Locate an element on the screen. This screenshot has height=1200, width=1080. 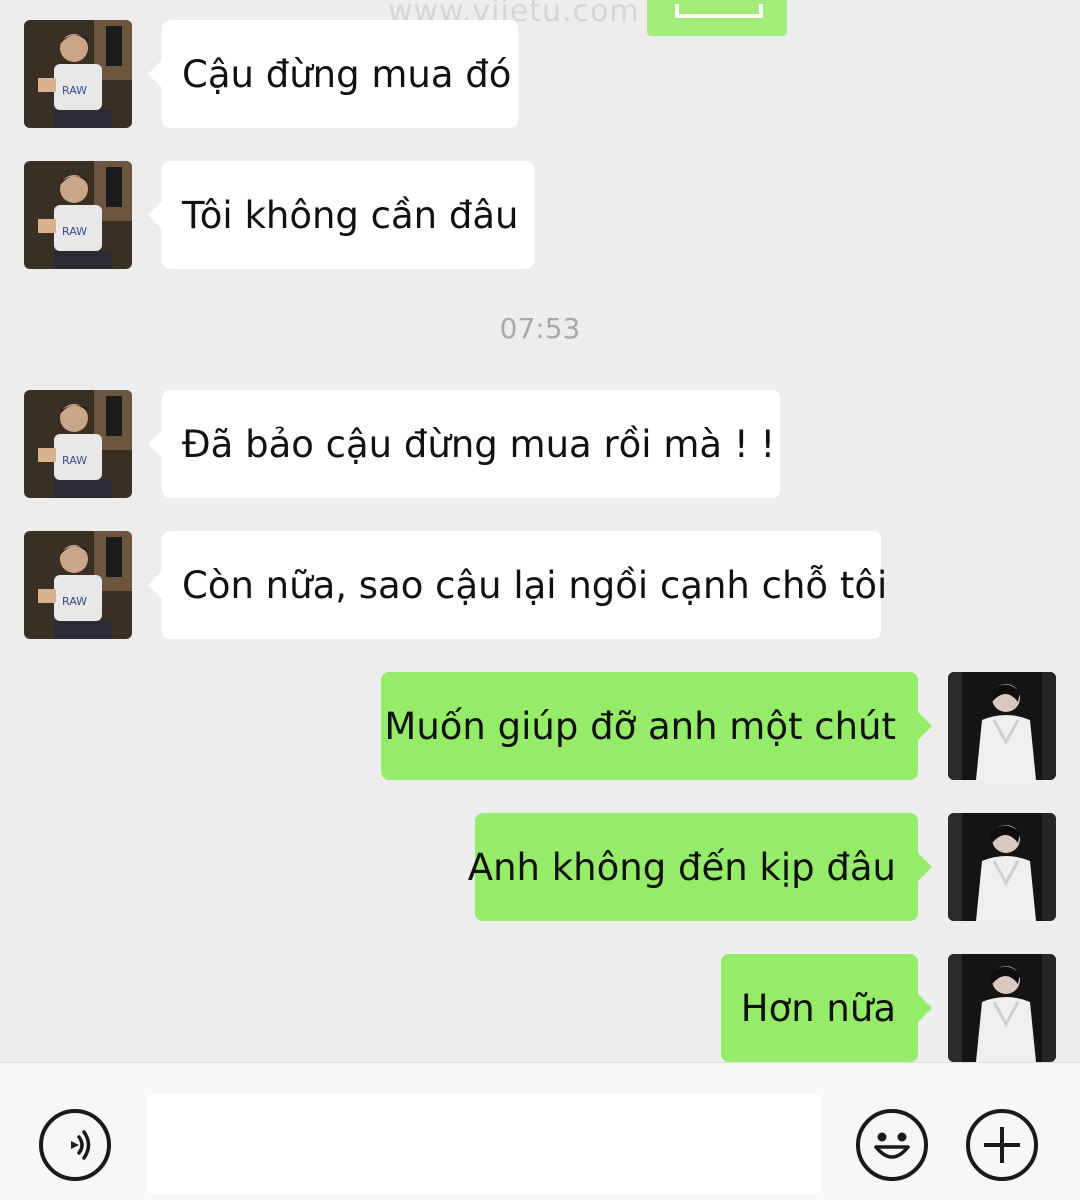
chat-input-bar is located at coordinates (540, 1131).